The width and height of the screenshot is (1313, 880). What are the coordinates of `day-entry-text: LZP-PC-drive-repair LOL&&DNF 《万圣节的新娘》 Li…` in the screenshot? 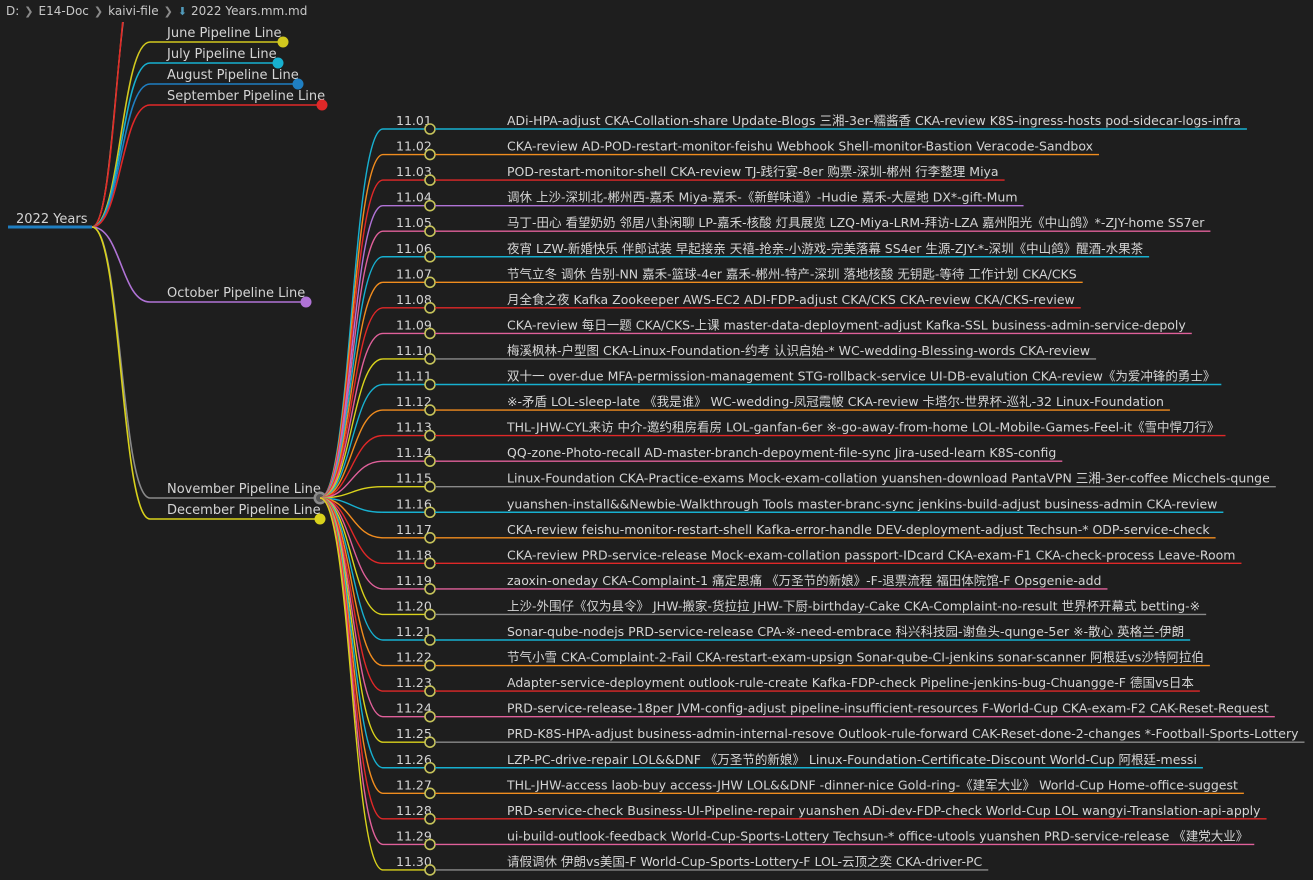 It's located at (852, 759).